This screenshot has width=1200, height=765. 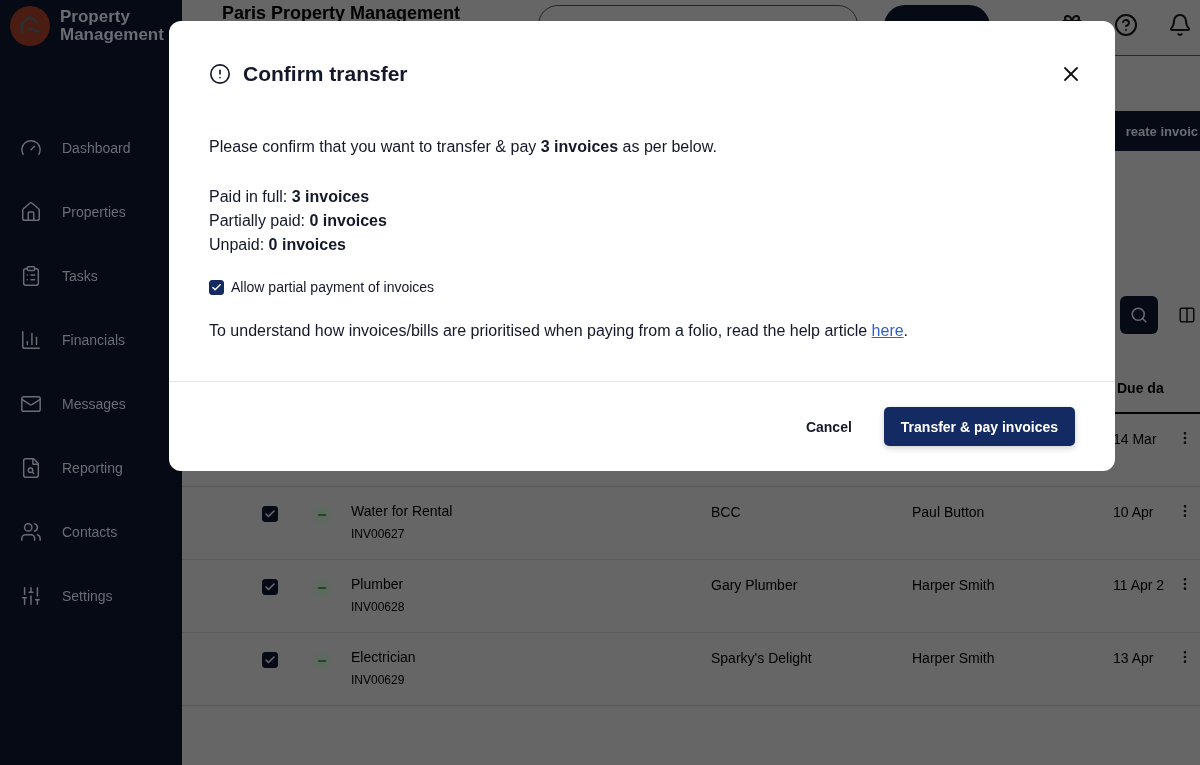 What do you see at coordinates (761, 658) in the screenshot?
I see `table-cell: Sparky's Delight` at bounding box center [761, 658].